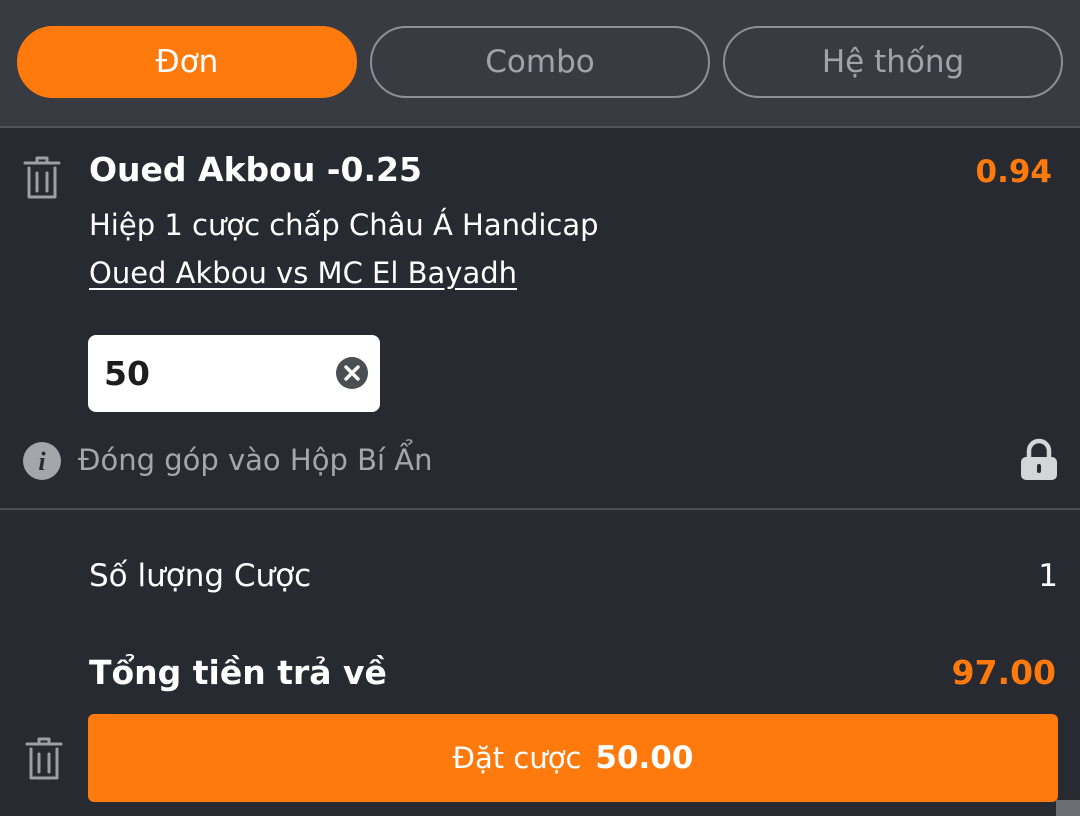 This screenshot has height=816, width=1080. What do you see at coordinates (644, 758) in the screenshot?
I see `place-bet-amount: 50.00` at bounding box center [644, 758].